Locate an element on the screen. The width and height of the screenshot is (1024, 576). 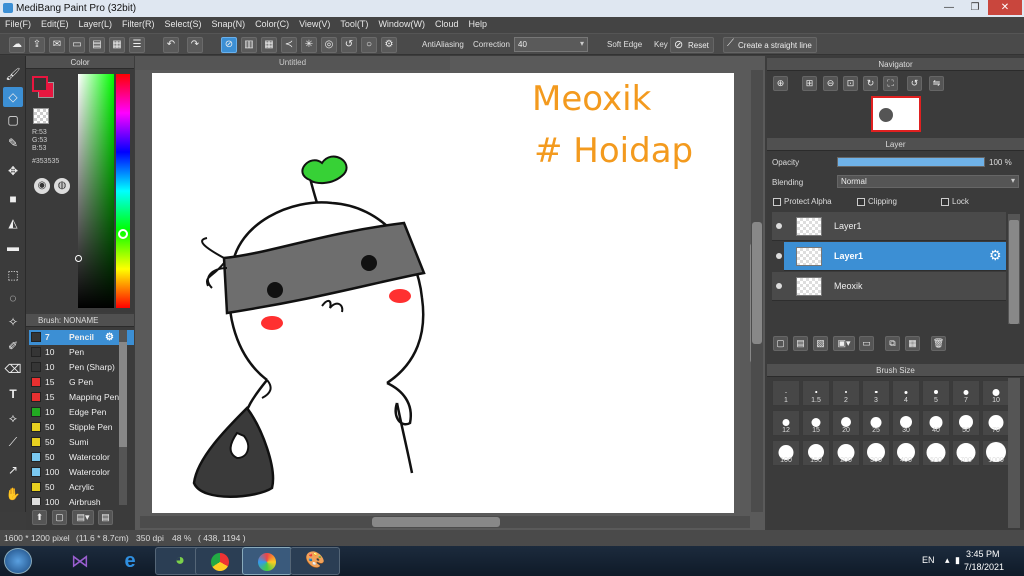
brush-size-cell: 100 is located at coordinates (786, 453).